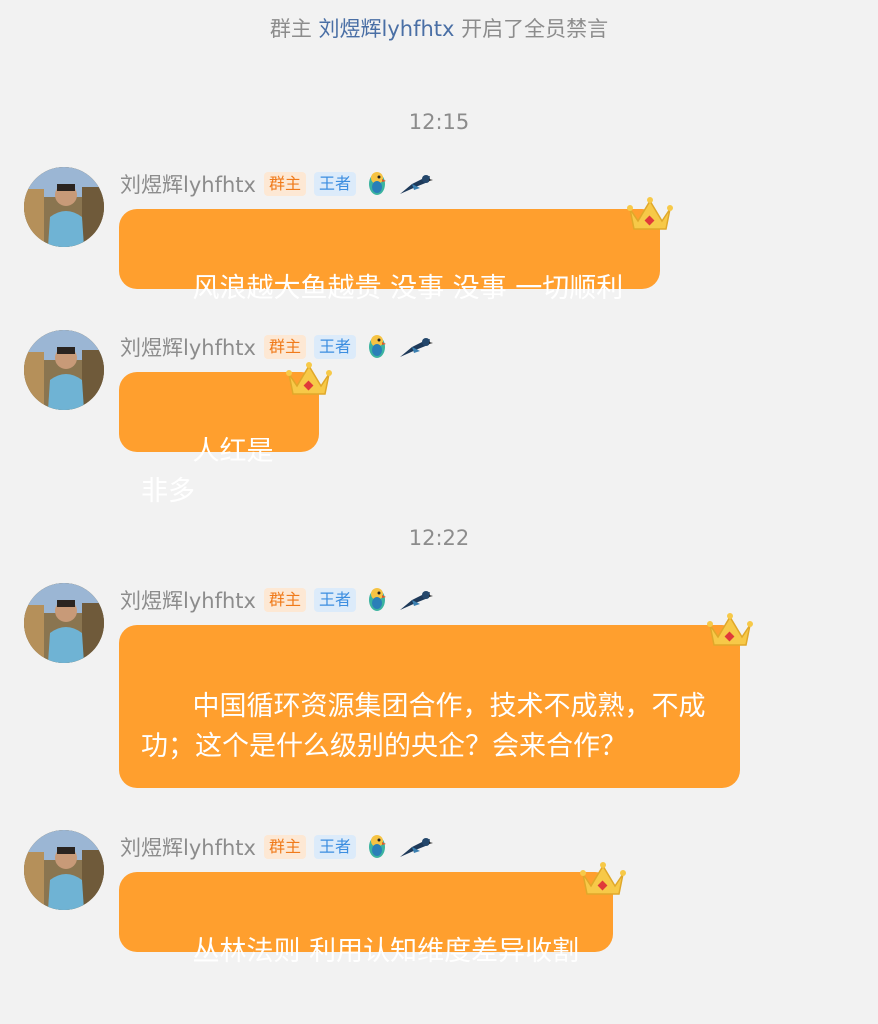  What do you see at coordinates (389, 256) in the screenshot?
I see `message-bubble: 风浪越大鱼越贵 没事 没事 一切顺利` at bounding box center [389, 256].